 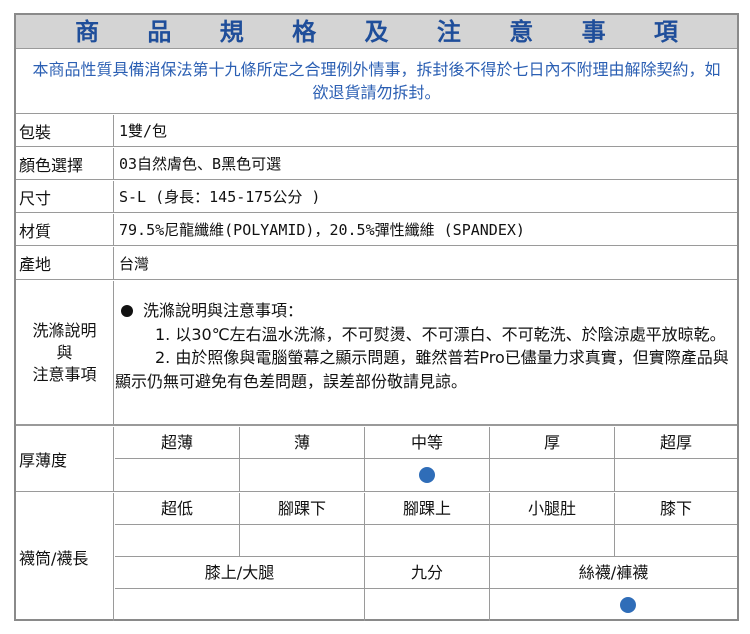 What do you see at coordinates (302, 509) in the screenshot?
I see `length-option: 腳踝下` at bounding box center [302, 509].